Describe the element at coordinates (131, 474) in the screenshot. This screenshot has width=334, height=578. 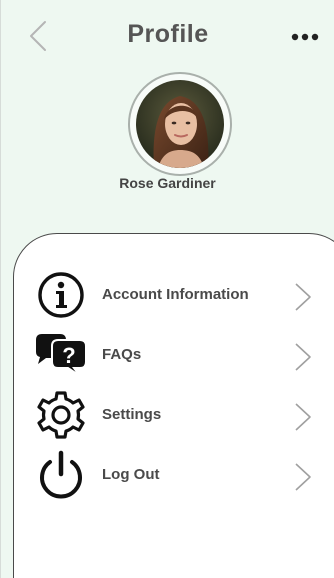
I see `menu-item-label: Log Out` at that location.